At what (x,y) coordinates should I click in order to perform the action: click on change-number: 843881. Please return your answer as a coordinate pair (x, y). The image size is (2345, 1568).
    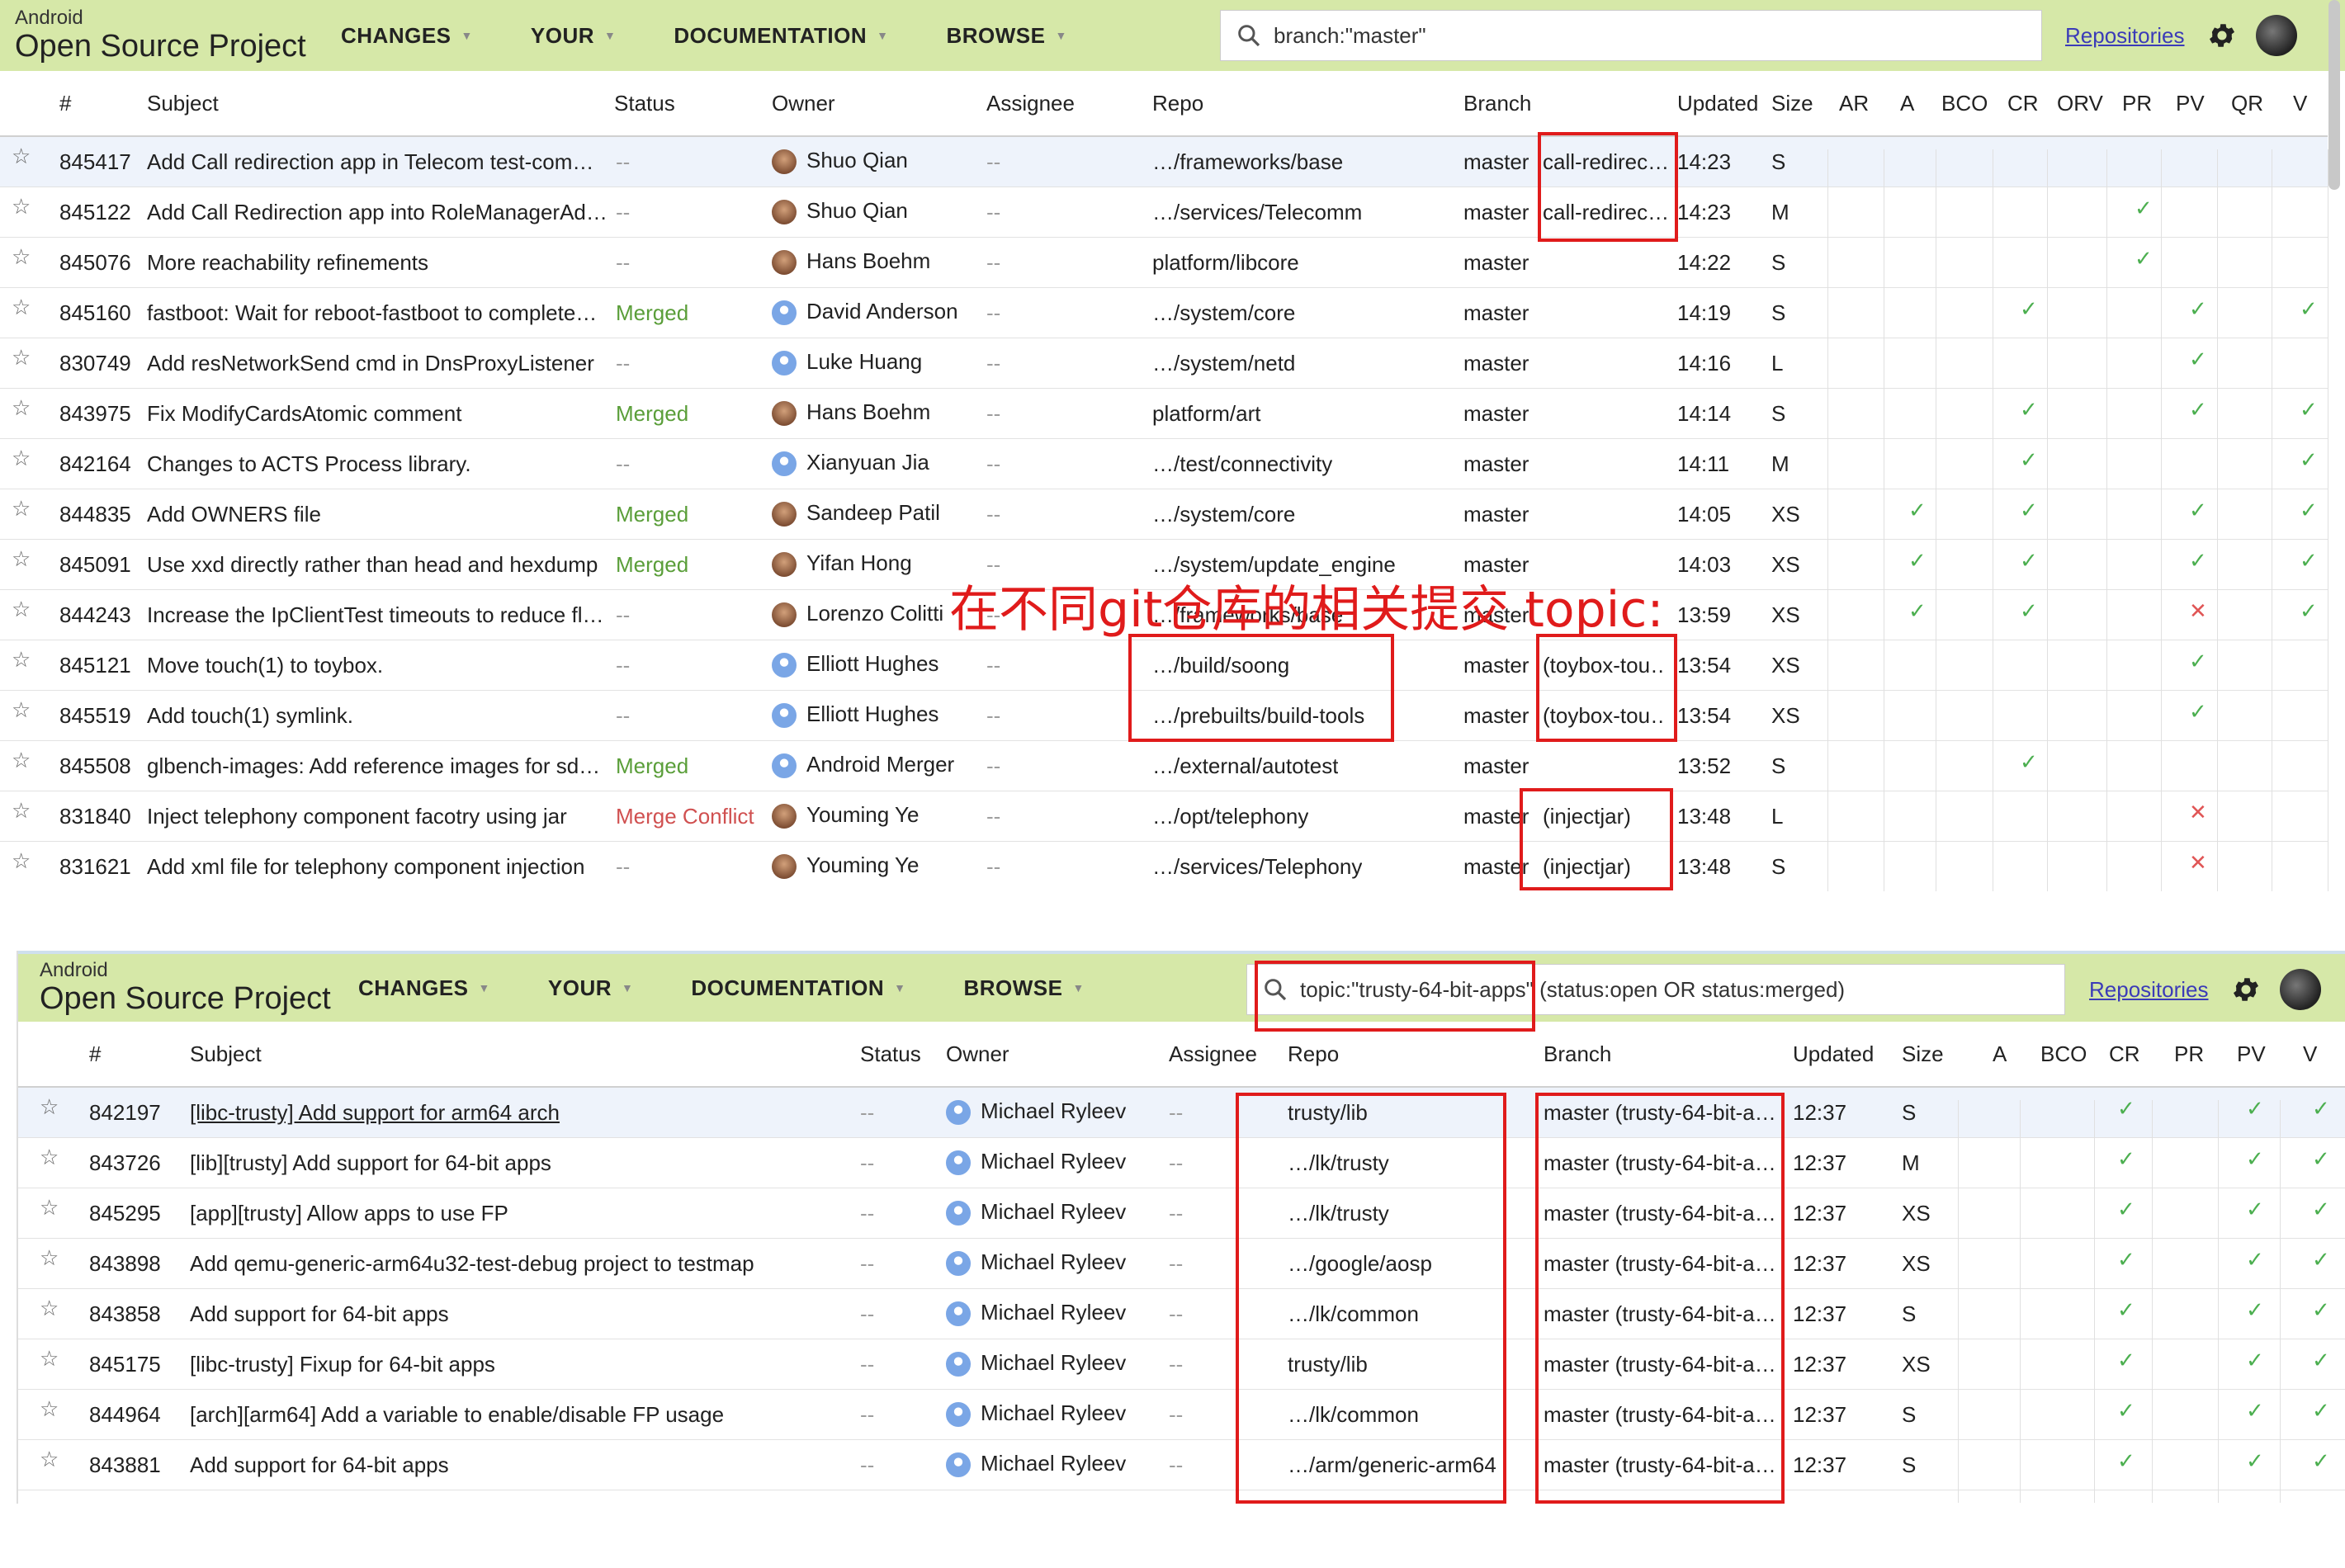
    Looking at the image, I should click on (125, 1465).